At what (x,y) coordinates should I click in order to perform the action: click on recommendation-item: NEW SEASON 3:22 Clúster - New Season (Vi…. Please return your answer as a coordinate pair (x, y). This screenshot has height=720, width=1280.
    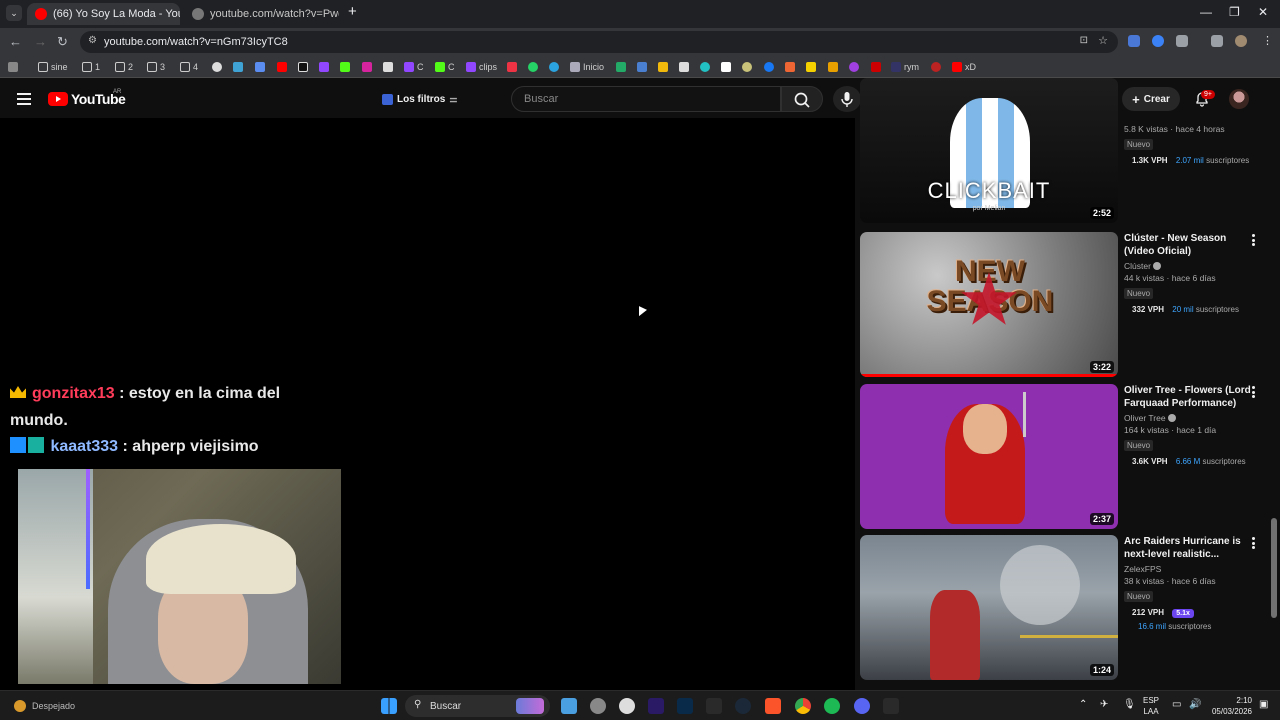
    Looking at the image, I should click on (1066, 305).